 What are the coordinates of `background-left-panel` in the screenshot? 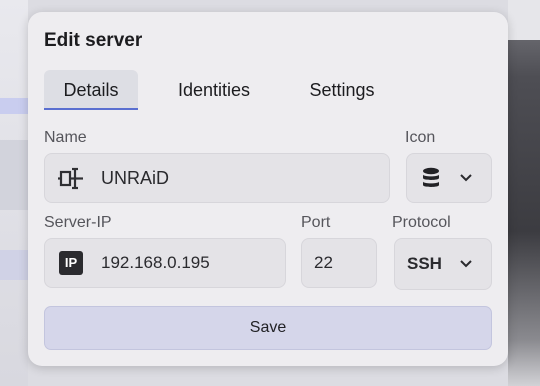 It's located at (14, 193).